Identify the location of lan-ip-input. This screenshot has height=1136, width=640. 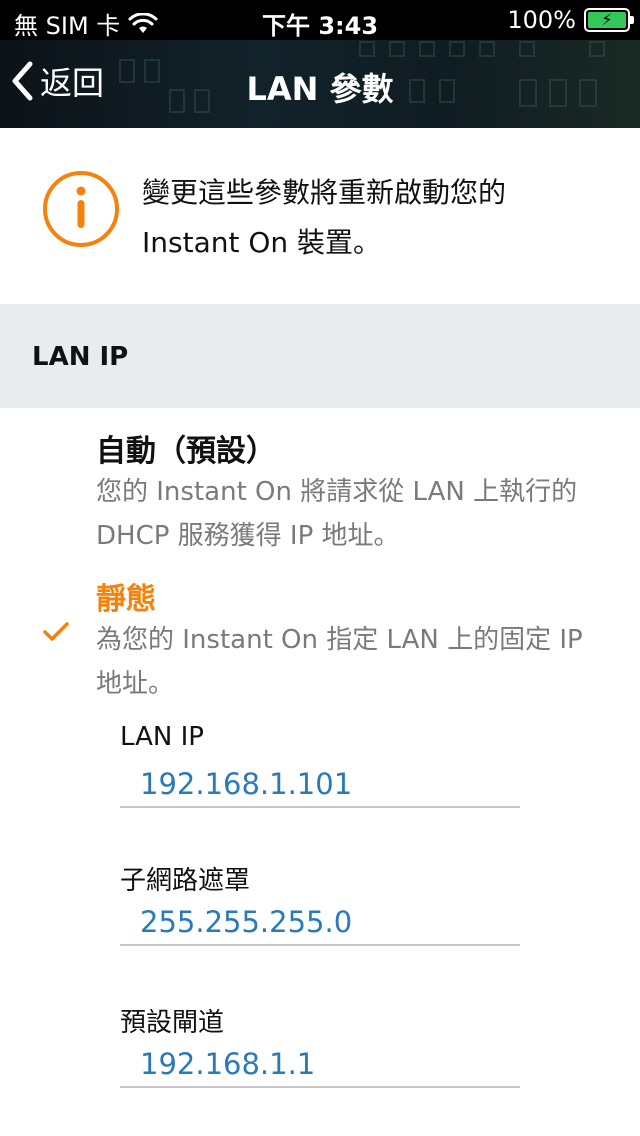
(320, 785).